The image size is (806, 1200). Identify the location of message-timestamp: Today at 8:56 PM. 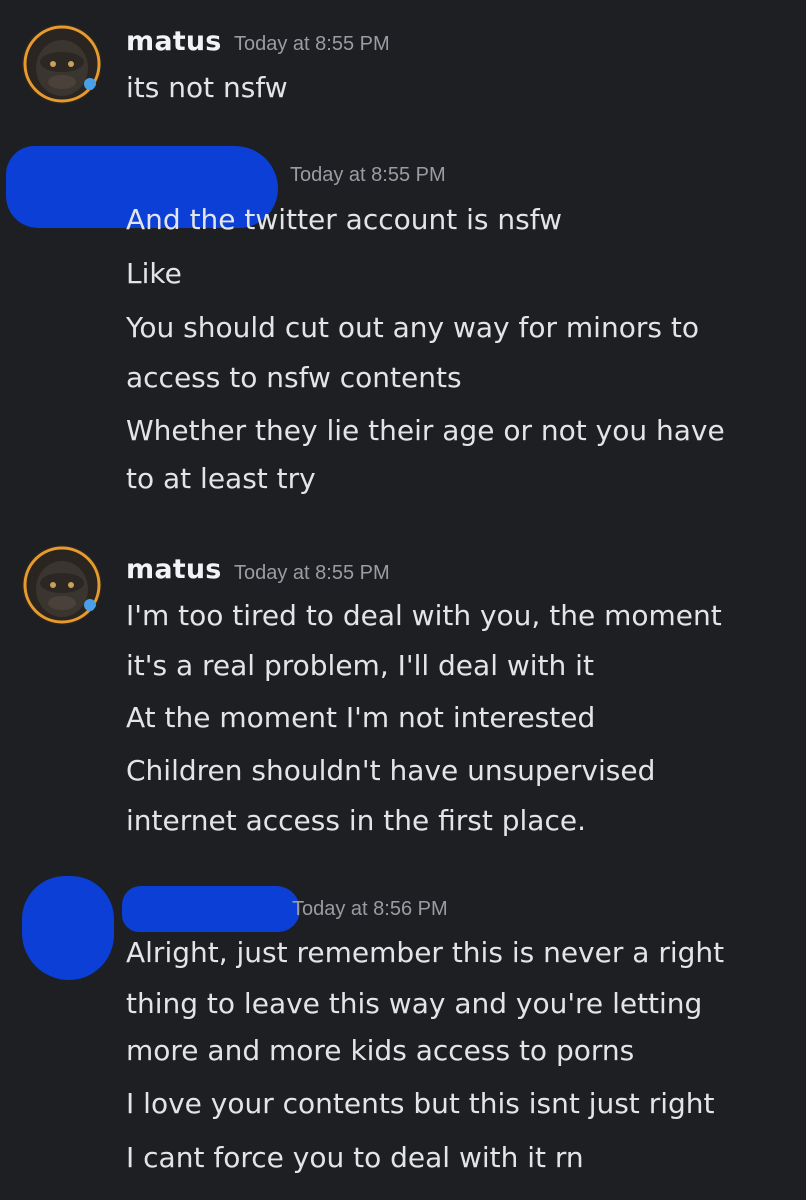
(370, 909).